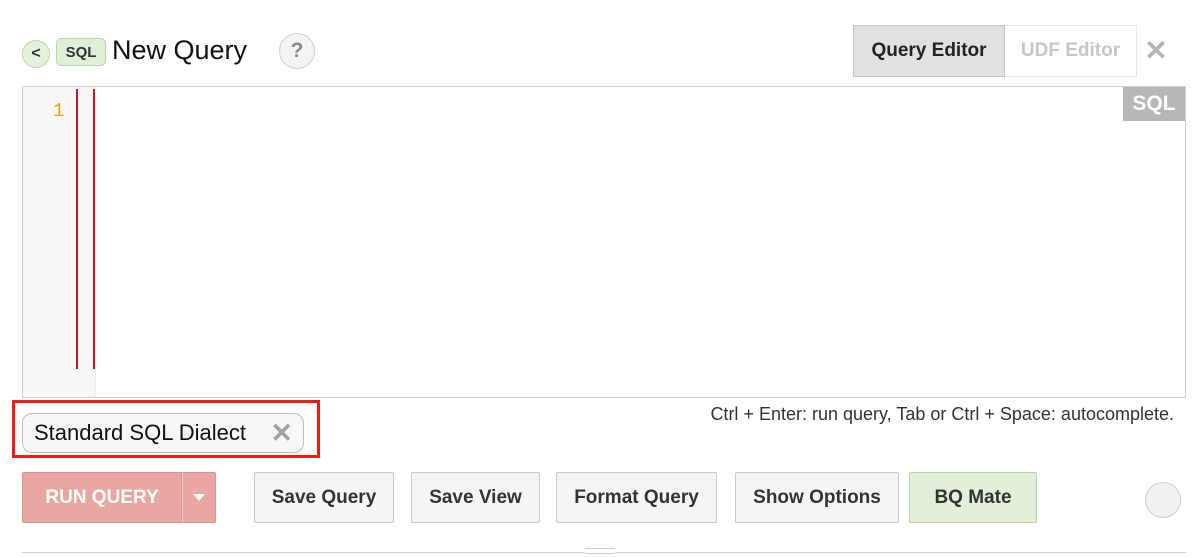 The width and height of the screenshot is (1200, 558). I want to click on chevron-down-icon, so click(199, 497).